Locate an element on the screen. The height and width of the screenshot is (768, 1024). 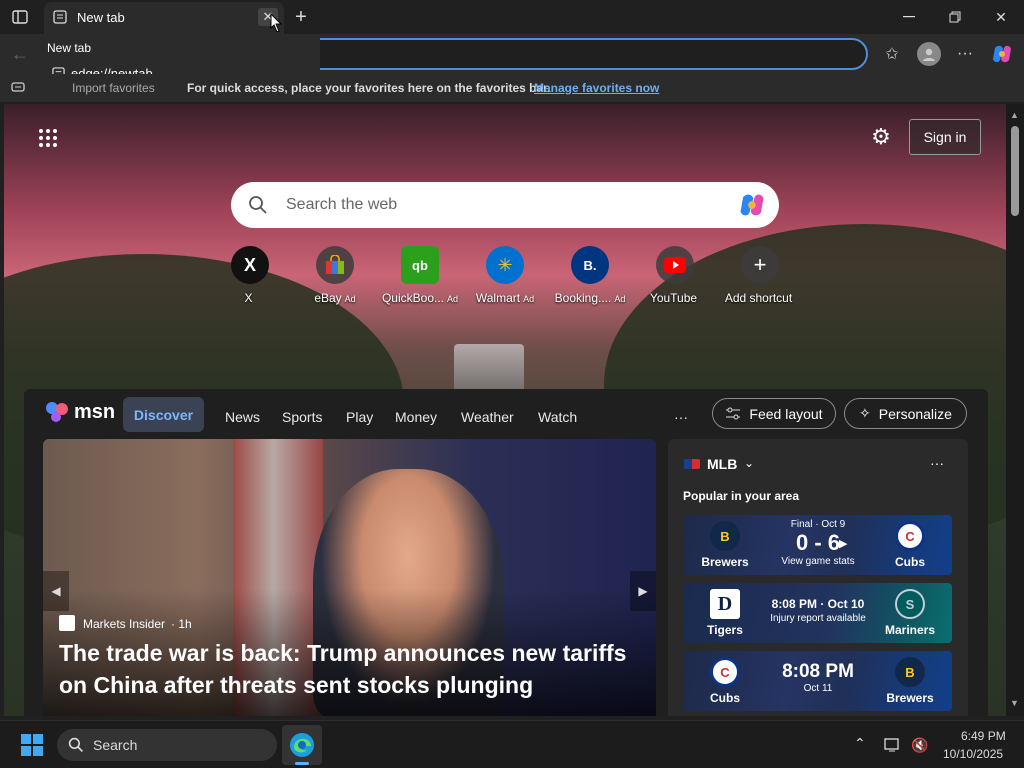
feed-layout-button: Feed layout is located at coordinates (774, 413).